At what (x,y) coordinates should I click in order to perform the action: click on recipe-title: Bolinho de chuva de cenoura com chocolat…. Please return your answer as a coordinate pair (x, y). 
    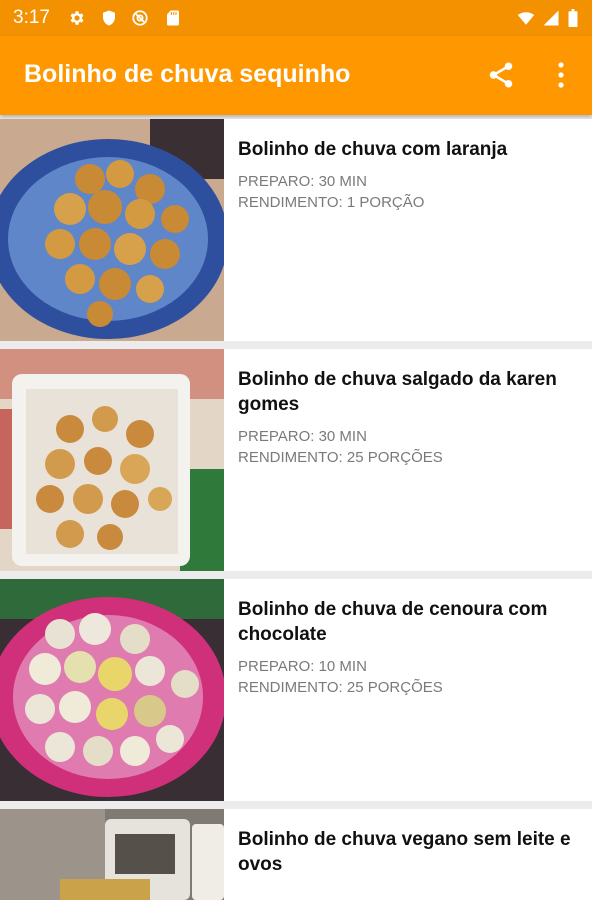
    Looking at the image, I should click on (393, 622).